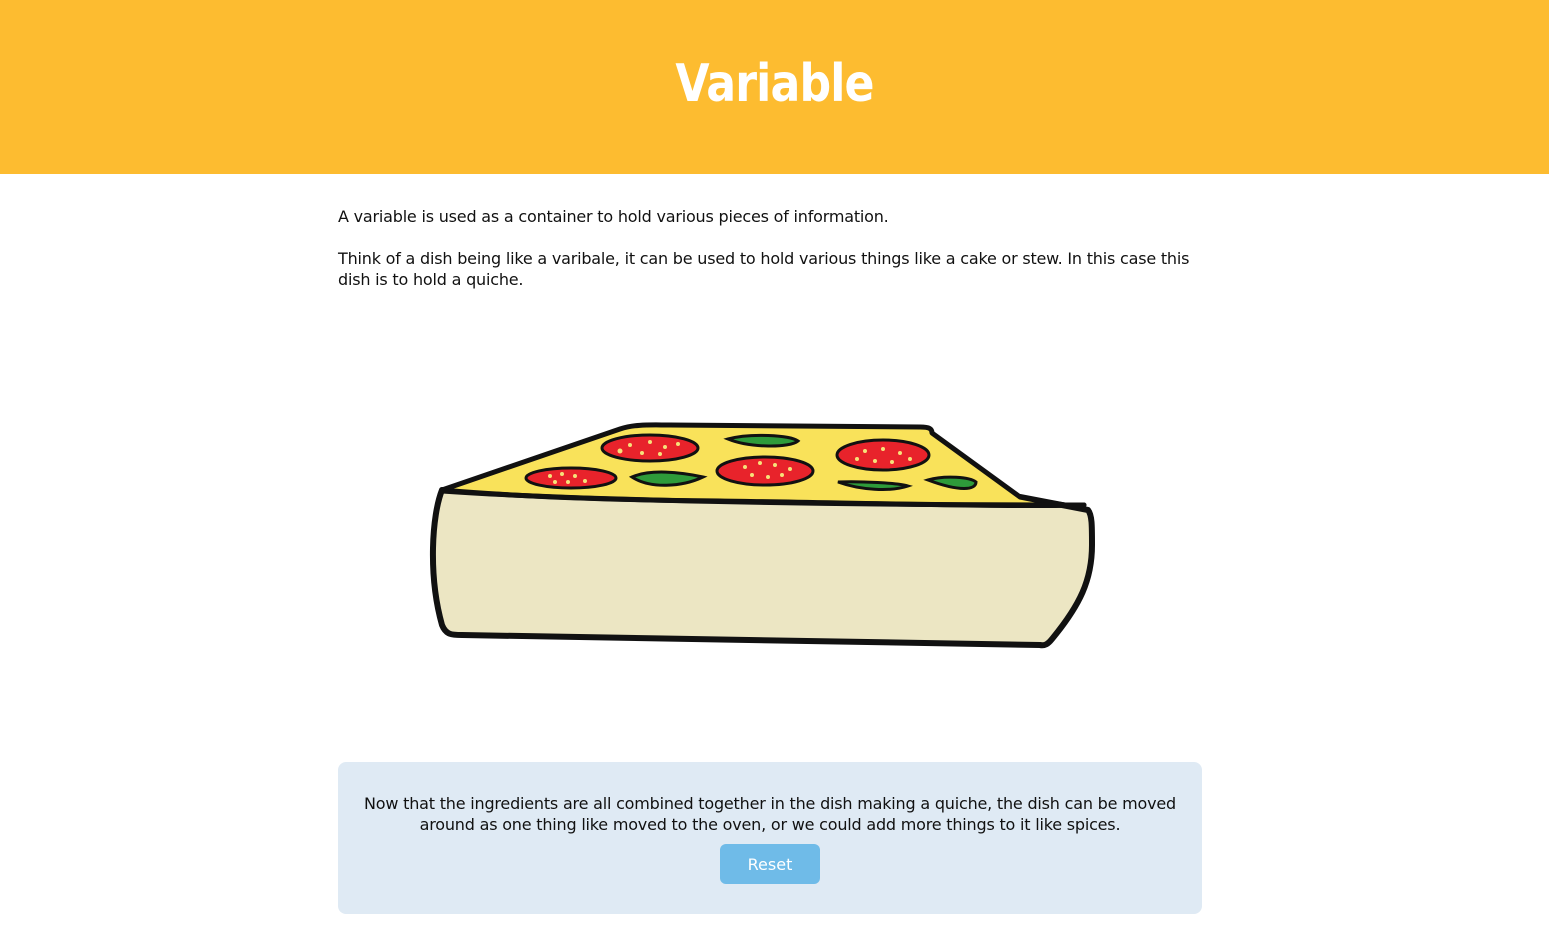  I want to click on quiche-illustration, so click(762, 535).